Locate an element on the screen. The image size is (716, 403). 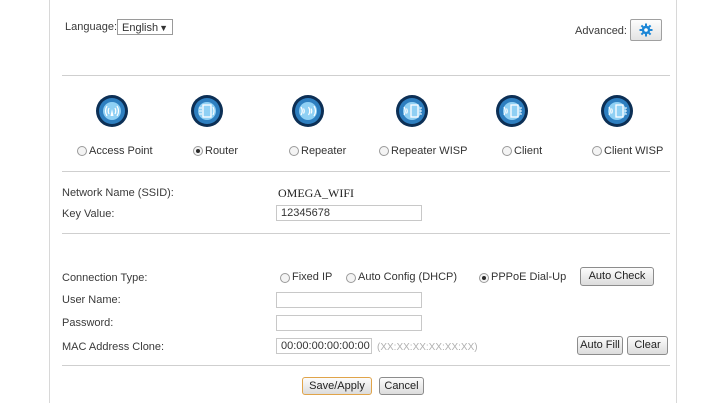
mode-radio-access-point is located at coordinates (82, 151).